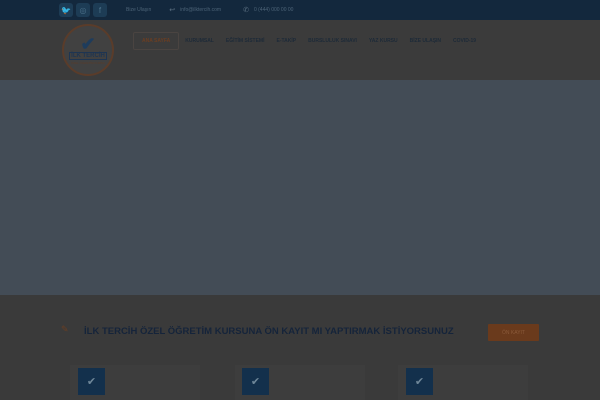 The image size is (600, 400). Describe the element at coordinates (383, 41) in the screenshot. I see `nav-yaz-kursu: YAZ KURSU` at that location.